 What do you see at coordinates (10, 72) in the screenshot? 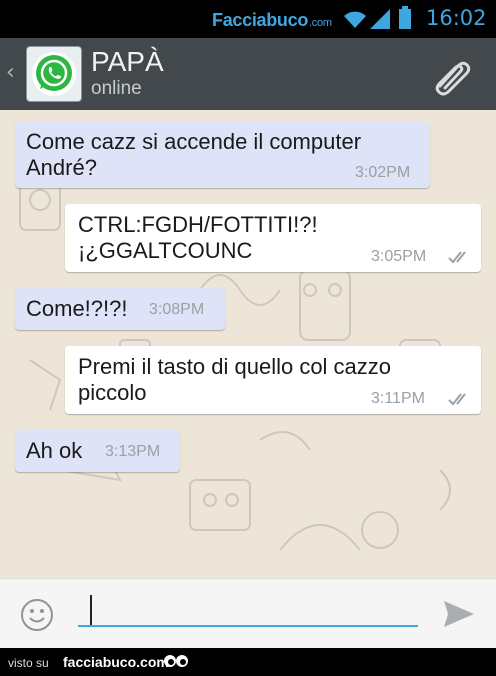
I see `chevron-left-icon: ‹` at bounding box center [10, 72].